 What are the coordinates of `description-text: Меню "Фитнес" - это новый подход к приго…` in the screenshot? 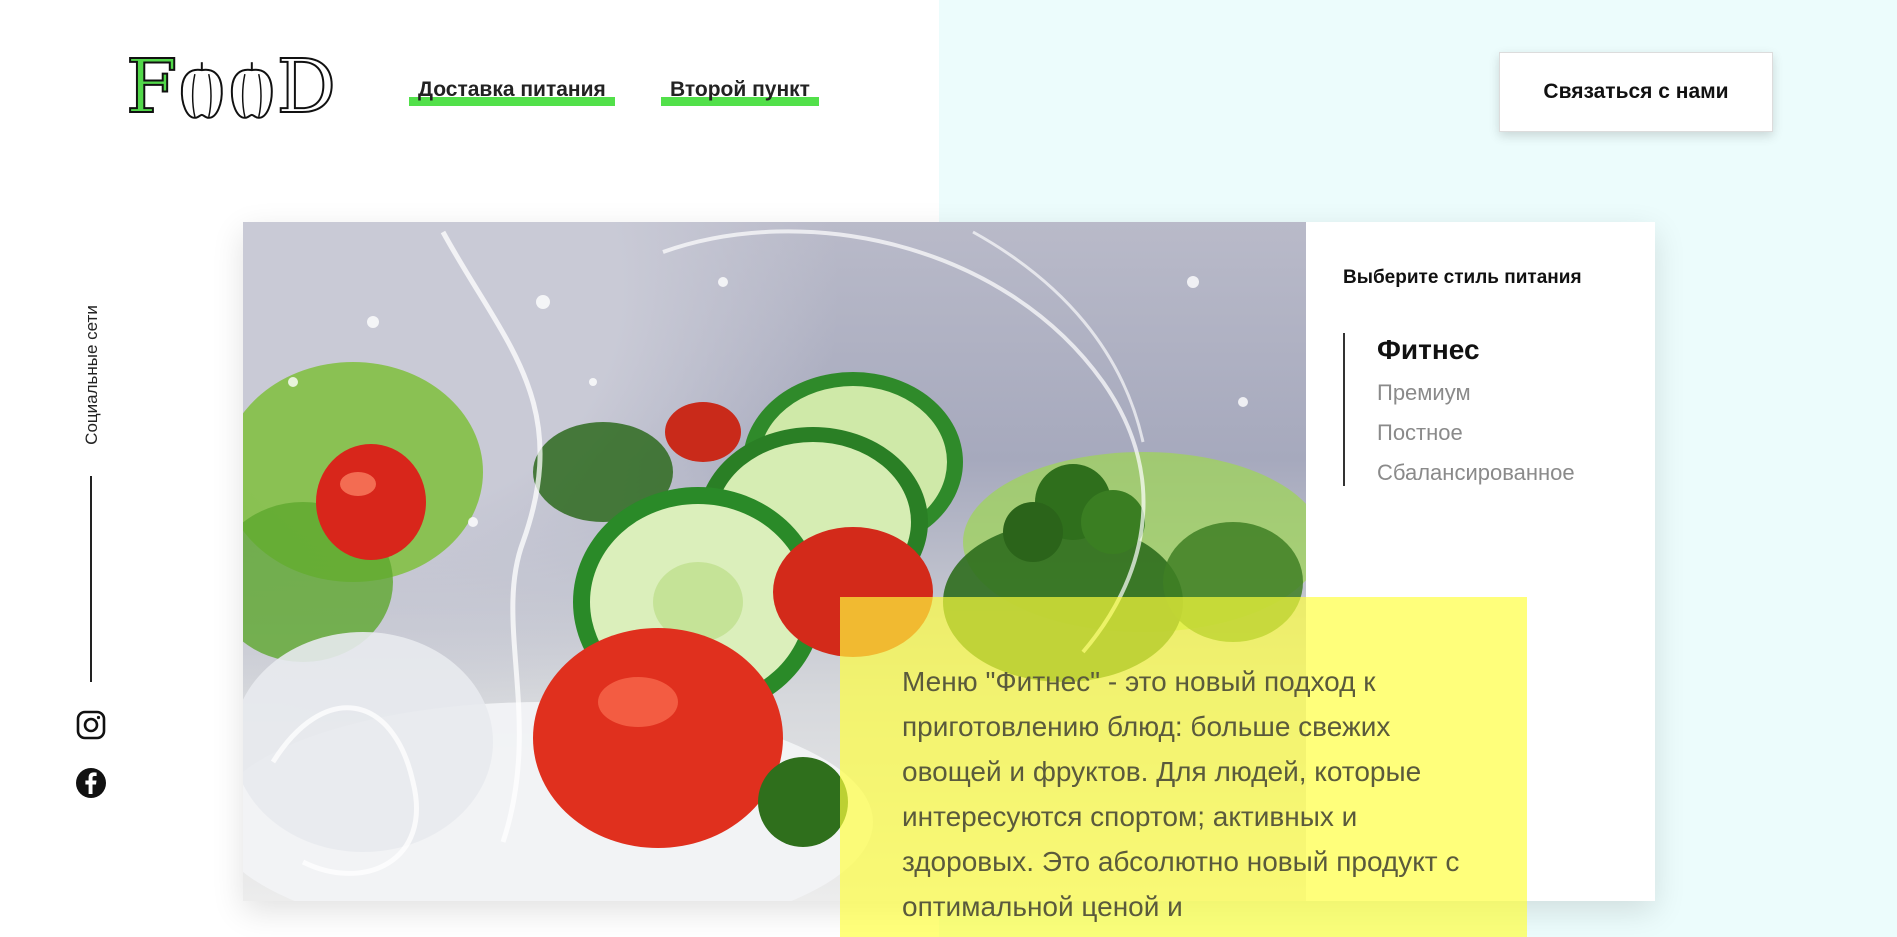 It's located at (1181, 794).